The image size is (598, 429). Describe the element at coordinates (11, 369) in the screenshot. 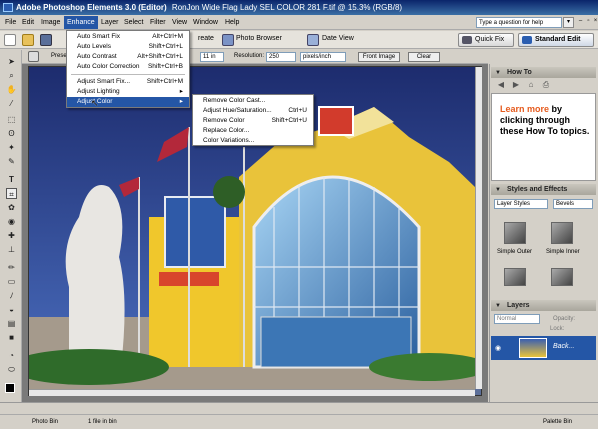

I see `sponge-tool-icon: ⬭` at that location.